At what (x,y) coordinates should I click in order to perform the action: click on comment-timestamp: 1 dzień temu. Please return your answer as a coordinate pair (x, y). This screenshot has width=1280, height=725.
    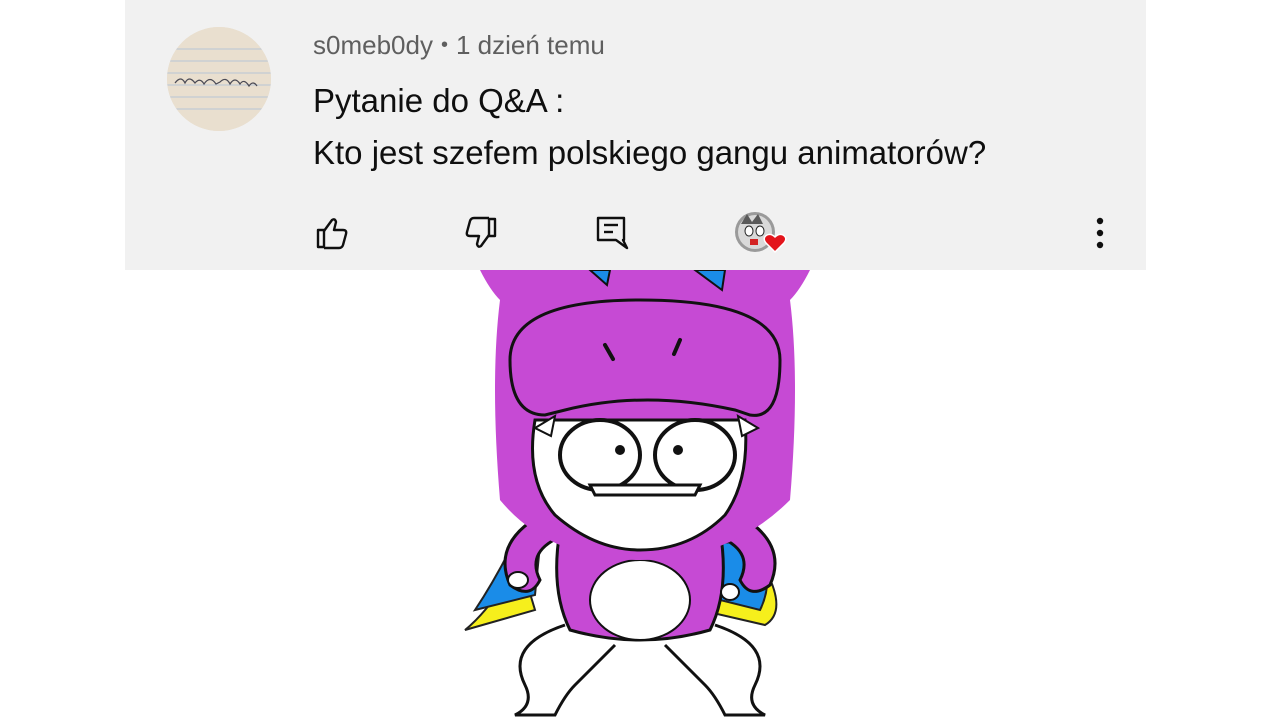
    Looking at the image, I should click on (530, 45).